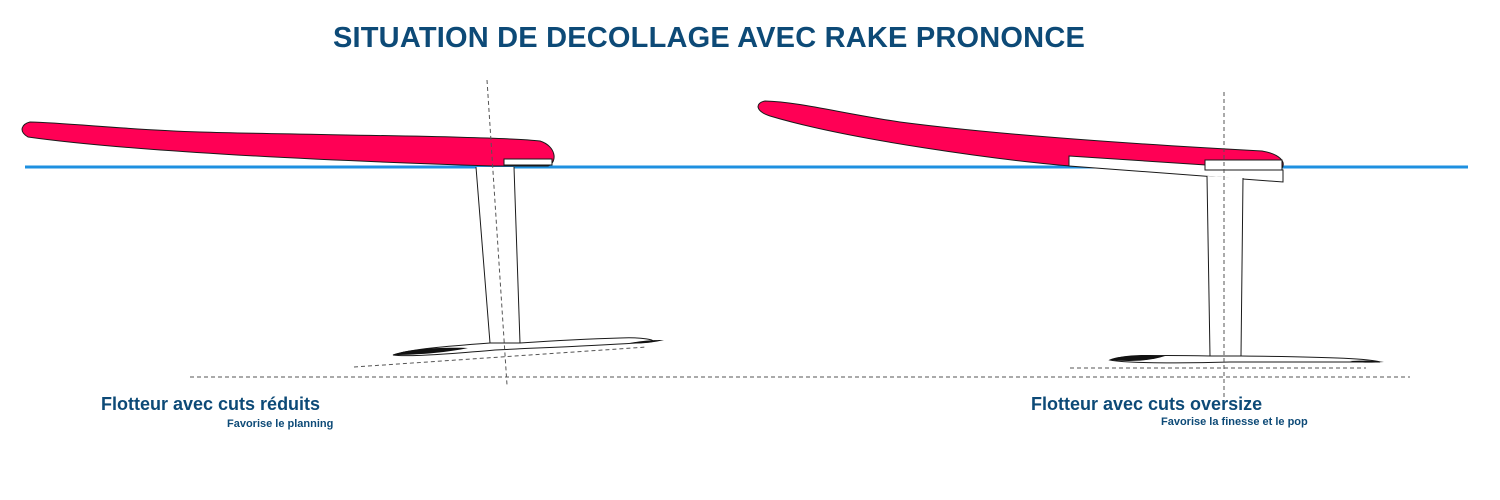 The image size is (1500, 500). What do you see at coordinates (211, 404) in the screenshot?
I see `left-caption: Flotteur avec cuts réduits` at bounding box center [211, 404].